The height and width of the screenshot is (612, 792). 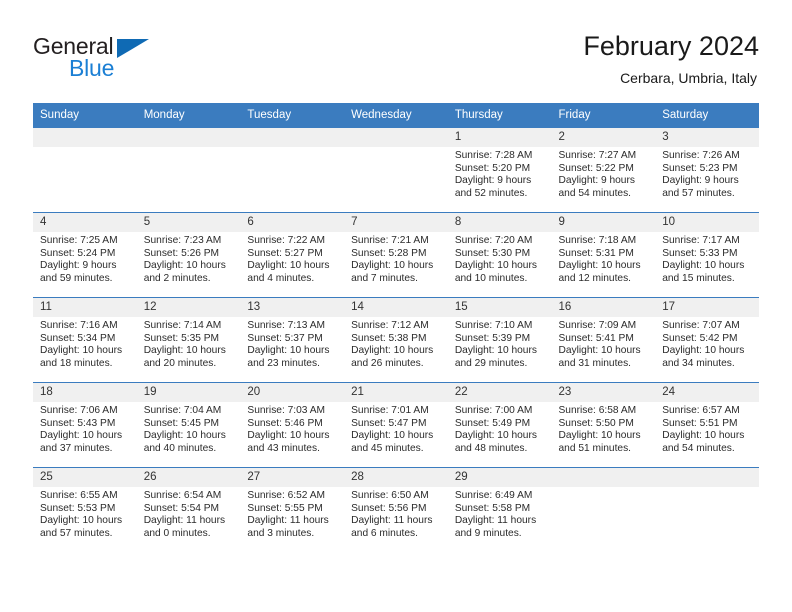 I want to click on day-number: 18, so click(x=85, y=392).